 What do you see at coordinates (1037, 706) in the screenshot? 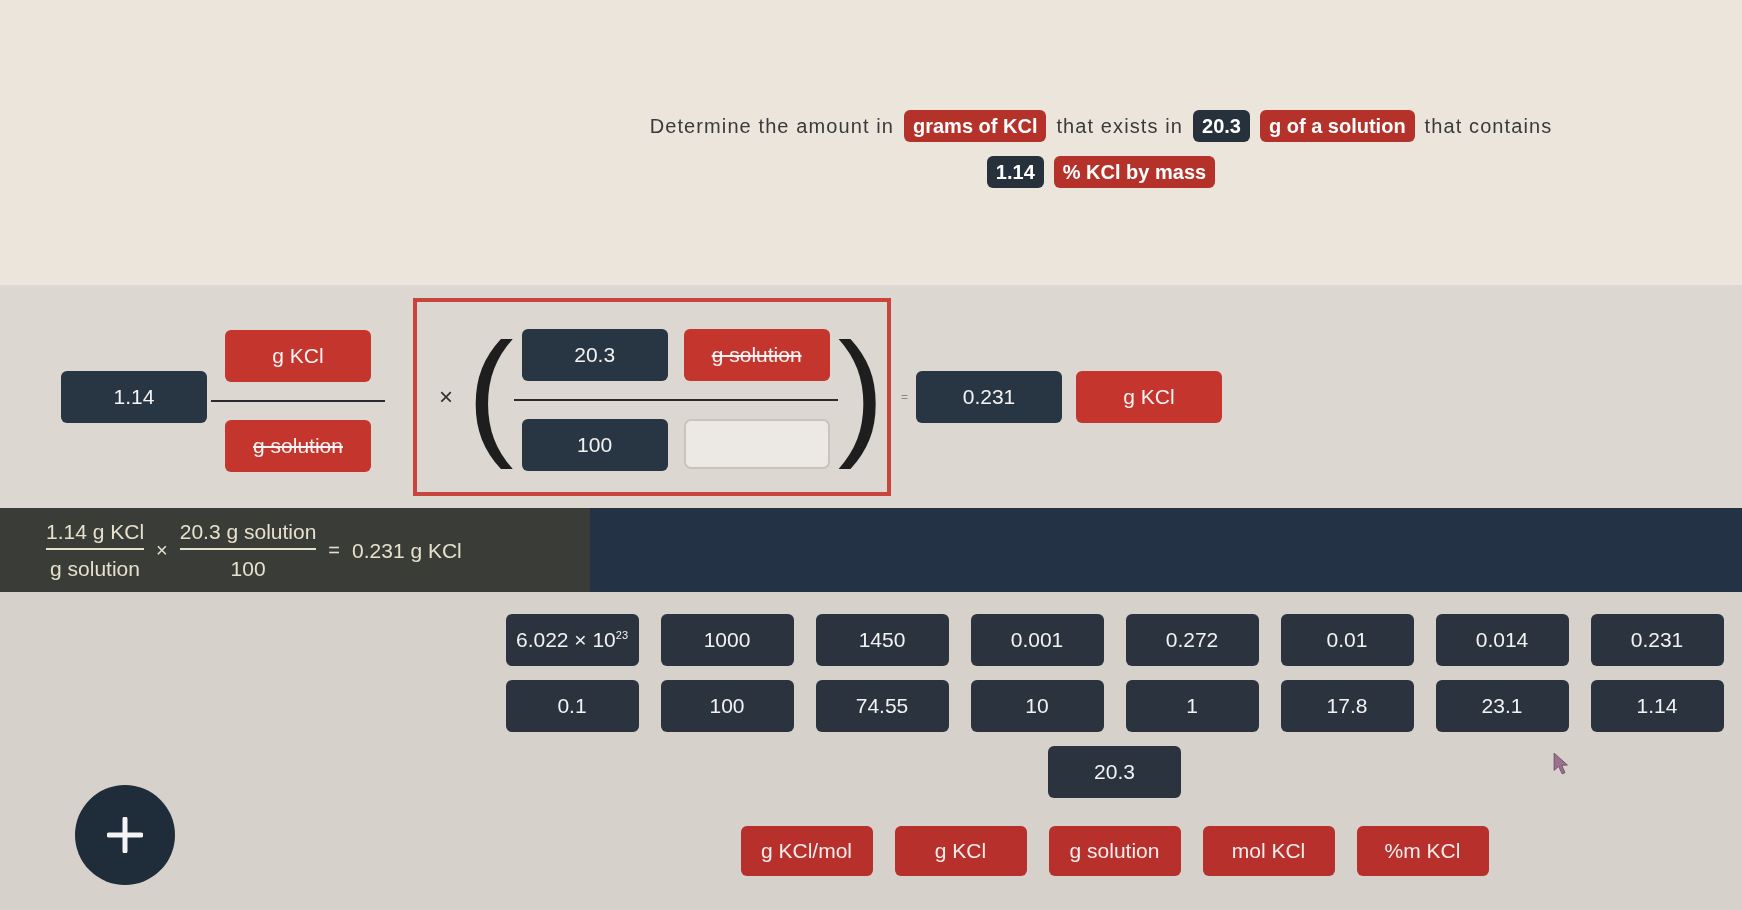
I see `number-tile: 10` at bounding box center [1037, 706].